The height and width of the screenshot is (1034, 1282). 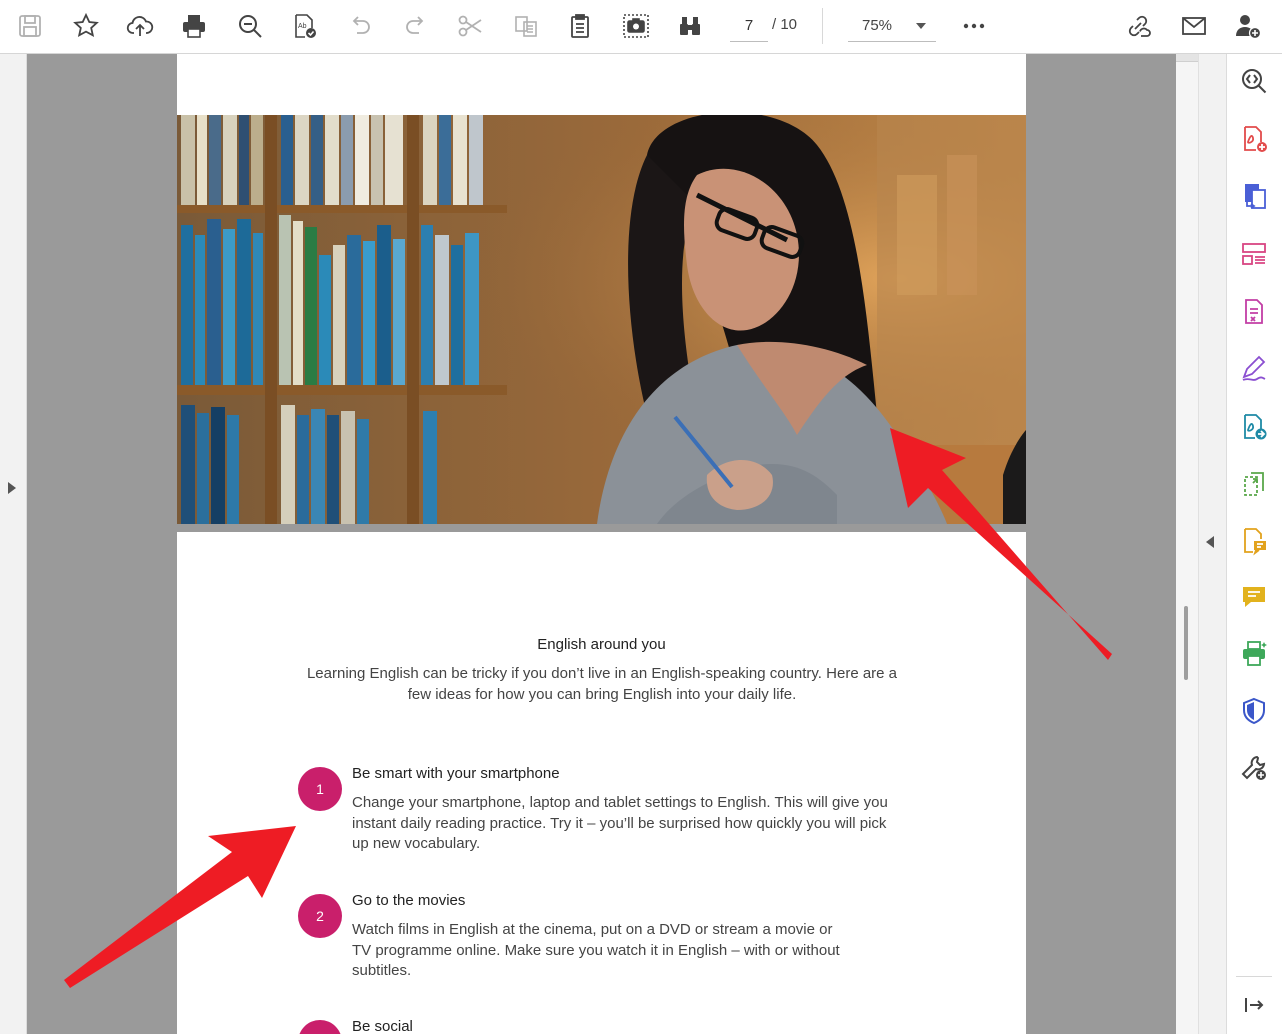 What do you see at coordinates (12, 488) in the screenshot?
I see `expand-left-pane-icon` at bounding box center [12, 488].